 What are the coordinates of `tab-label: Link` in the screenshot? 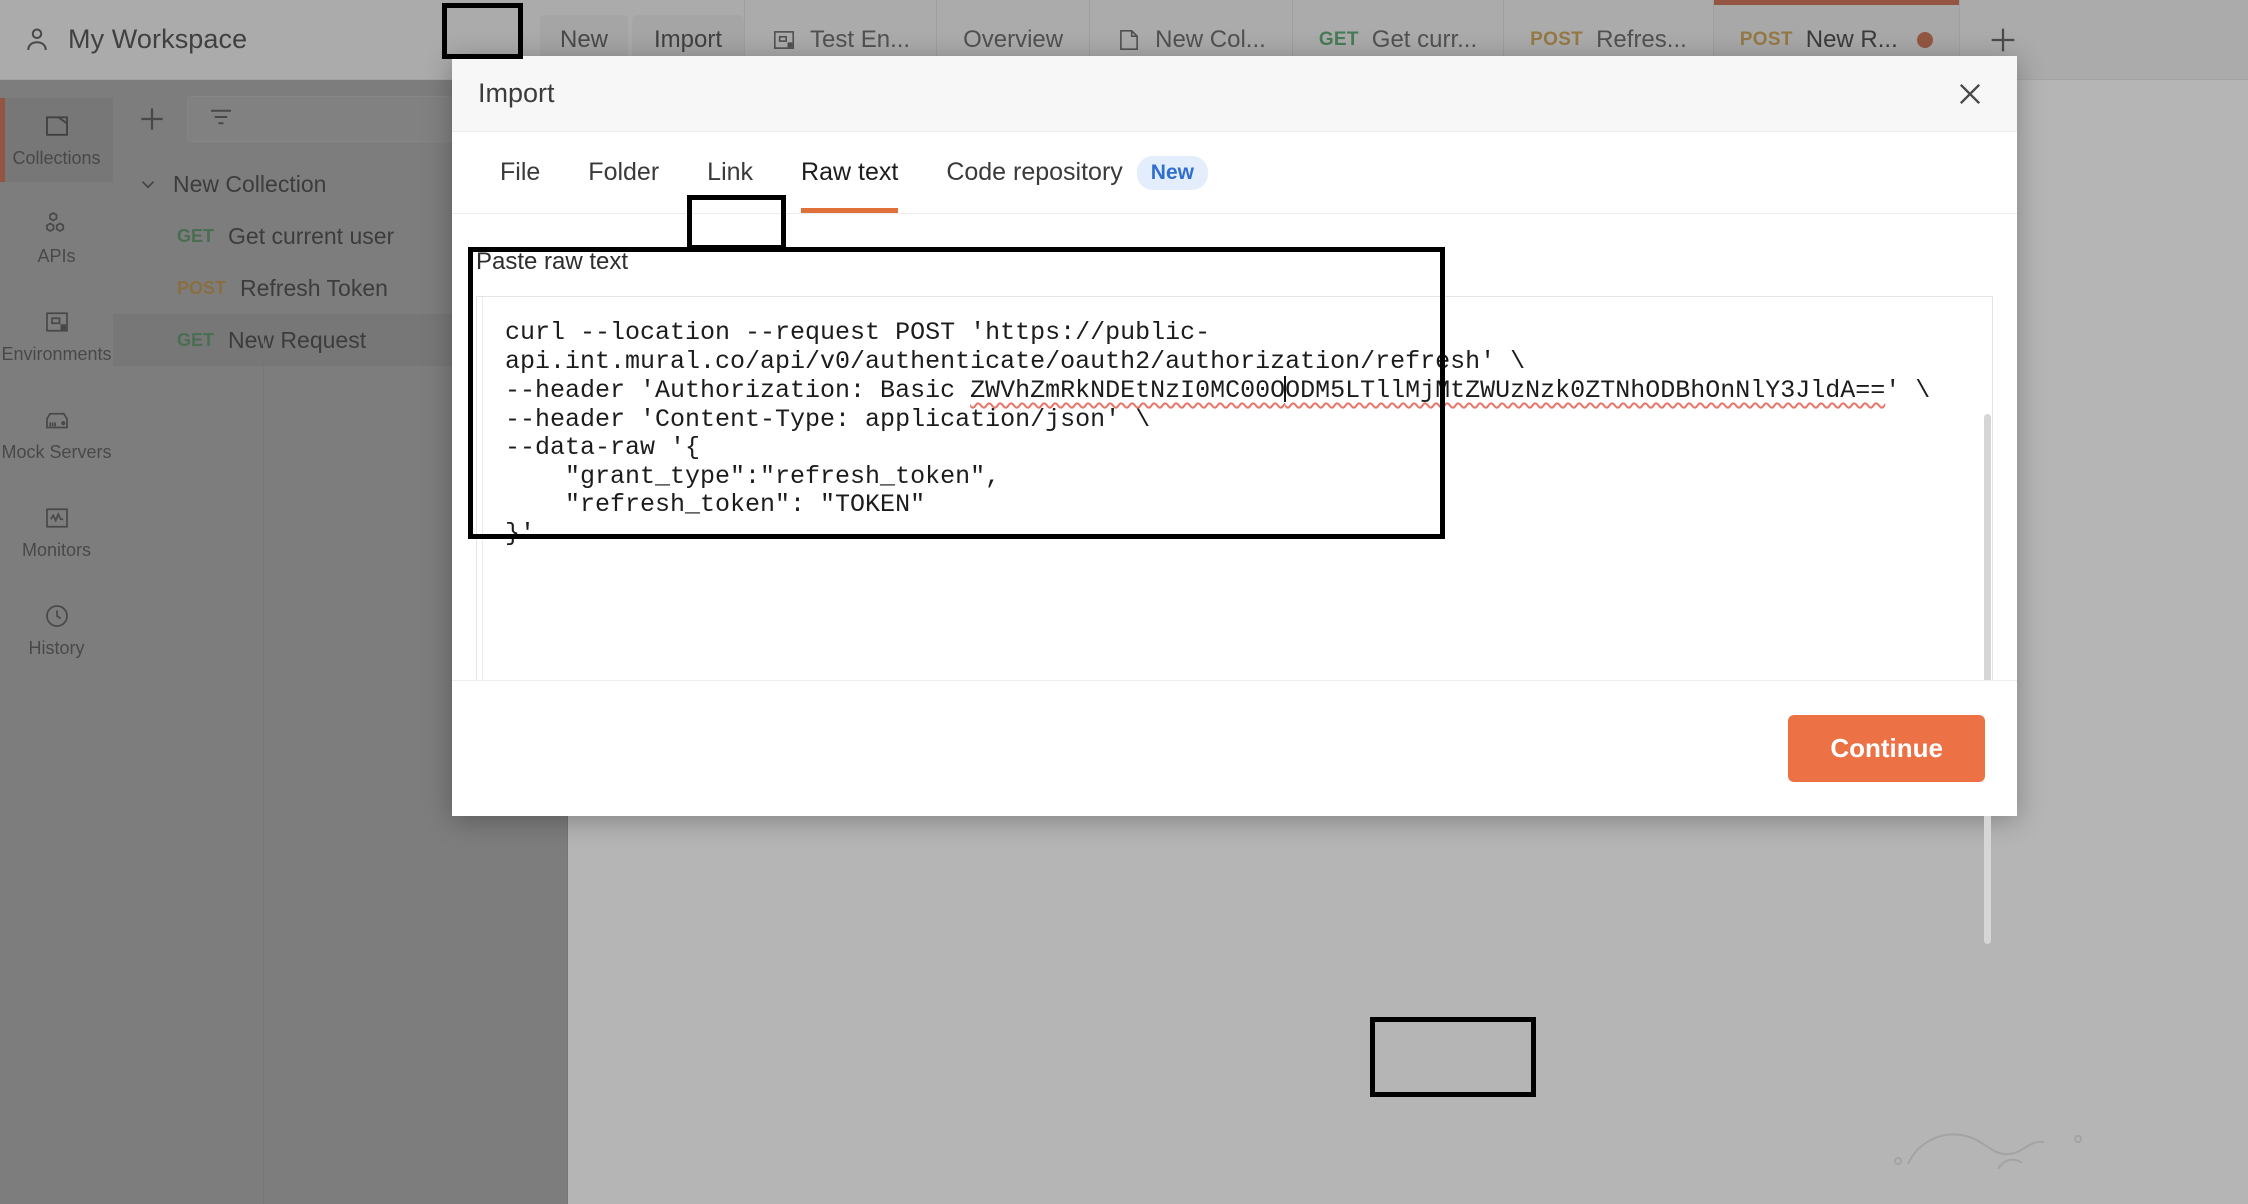 It's located at (730, 172).